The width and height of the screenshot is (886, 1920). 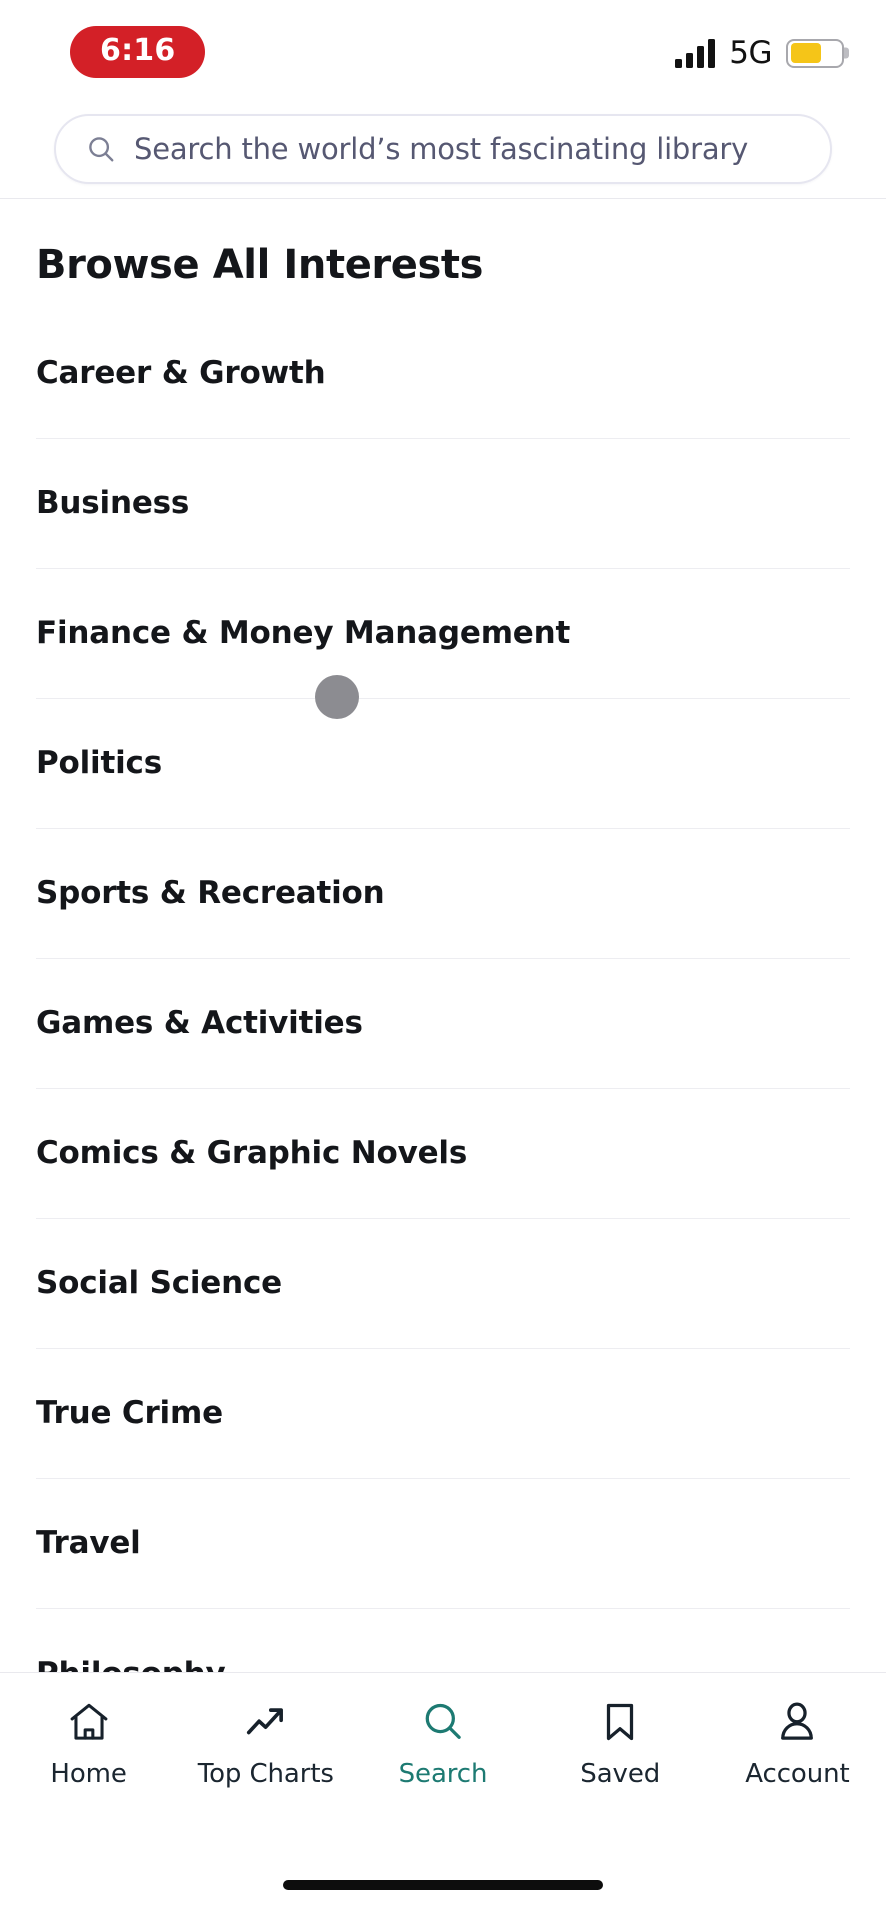 What do you see at coordinates (443, 50) in the screenshot?
I see `status-bar: 6:16 5G` at bounding box center [443, 50].